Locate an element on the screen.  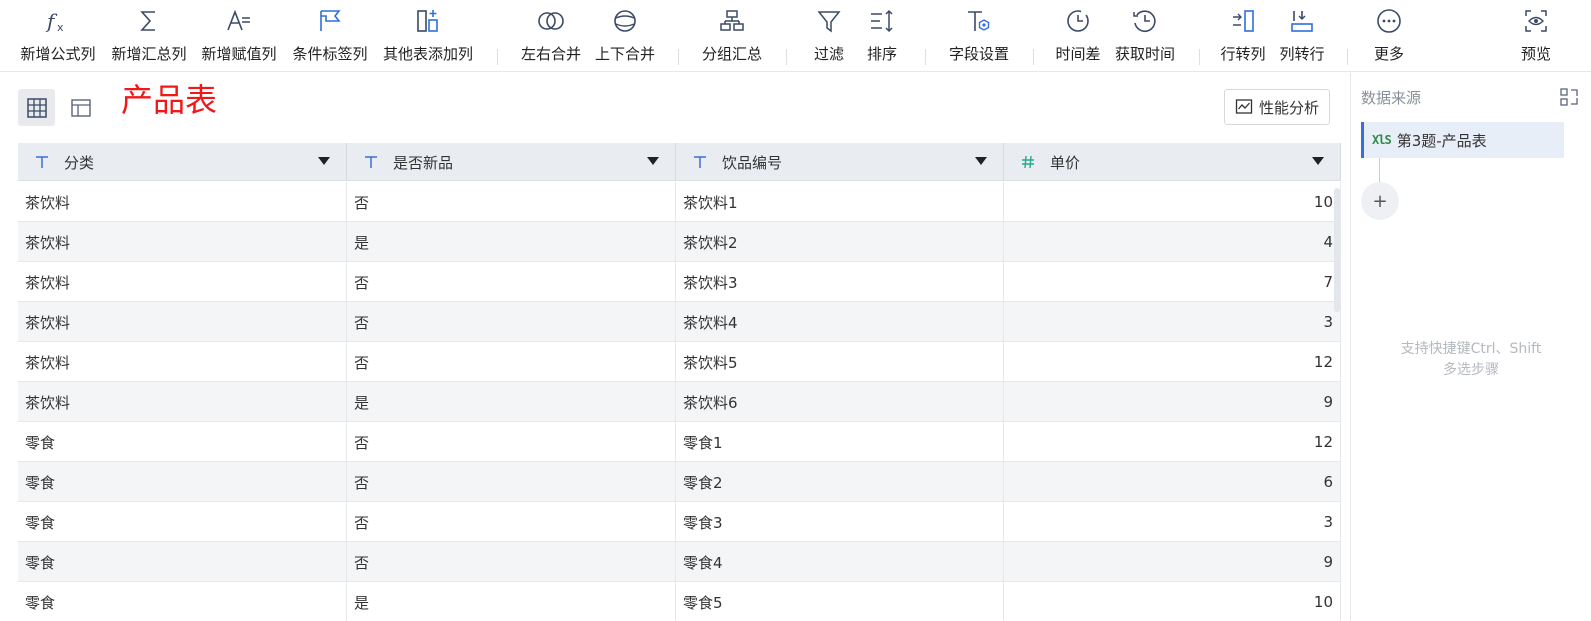
cell-drink-id: 零食1 is located at coordinates (840, 442).